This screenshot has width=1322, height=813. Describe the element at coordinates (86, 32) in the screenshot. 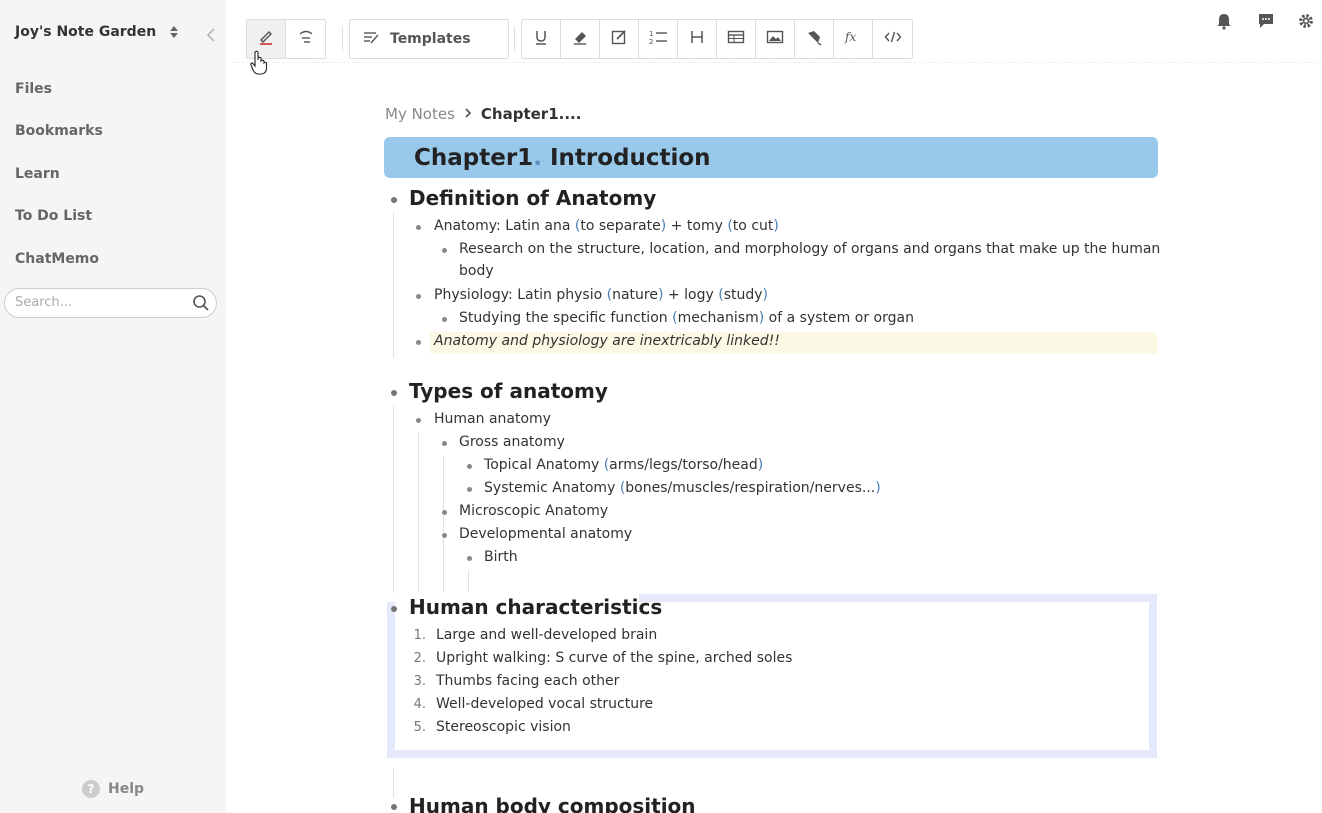

I see `workspace-title: Joy's Note Garden` at that location.